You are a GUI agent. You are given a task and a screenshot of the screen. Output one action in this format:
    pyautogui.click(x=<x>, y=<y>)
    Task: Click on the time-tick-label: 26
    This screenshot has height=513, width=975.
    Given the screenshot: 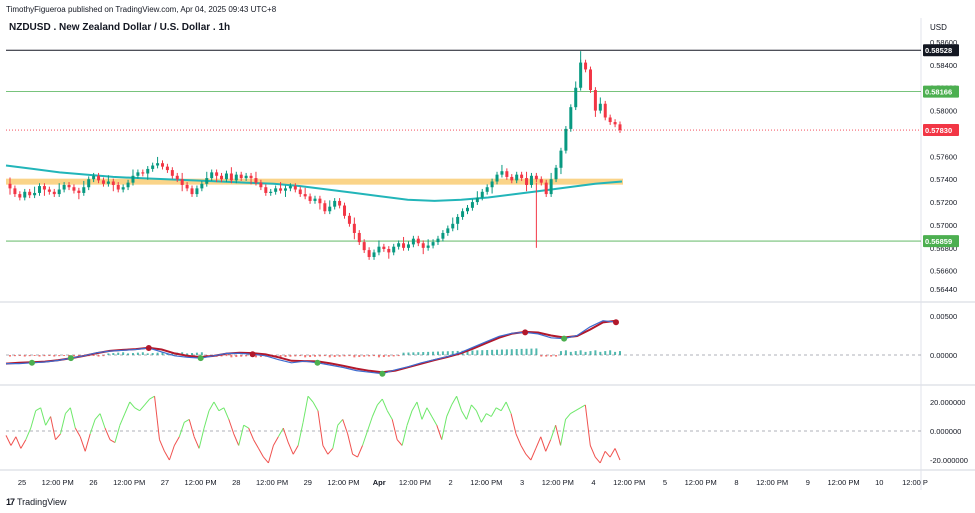 What is the action you would take?
    pyautogui.click(x=93, y=482)
    